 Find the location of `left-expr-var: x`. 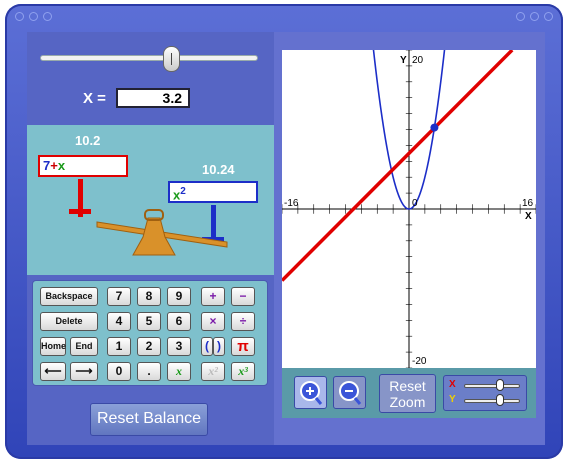

left-expr-var: x is located at coordinates (61, 165).